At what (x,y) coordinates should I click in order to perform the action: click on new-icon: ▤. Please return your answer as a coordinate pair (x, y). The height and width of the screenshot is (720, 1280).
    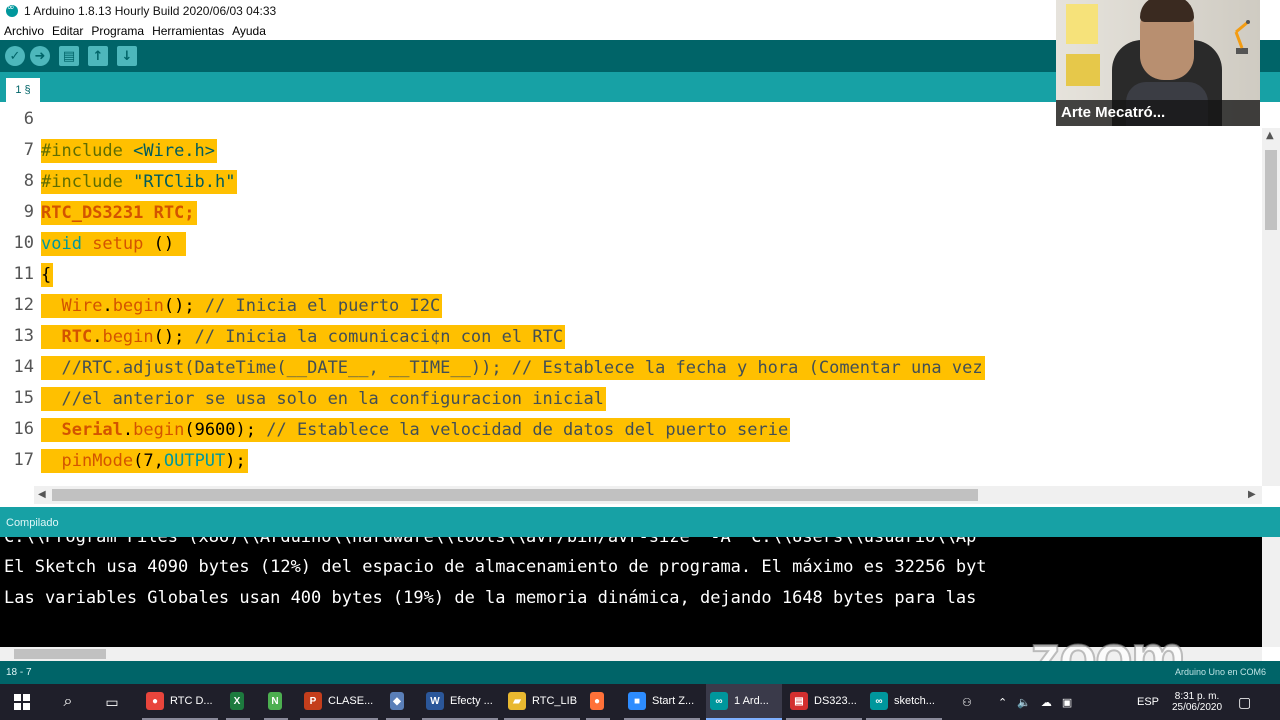
    Looking at the image, I should click on (69, 56).